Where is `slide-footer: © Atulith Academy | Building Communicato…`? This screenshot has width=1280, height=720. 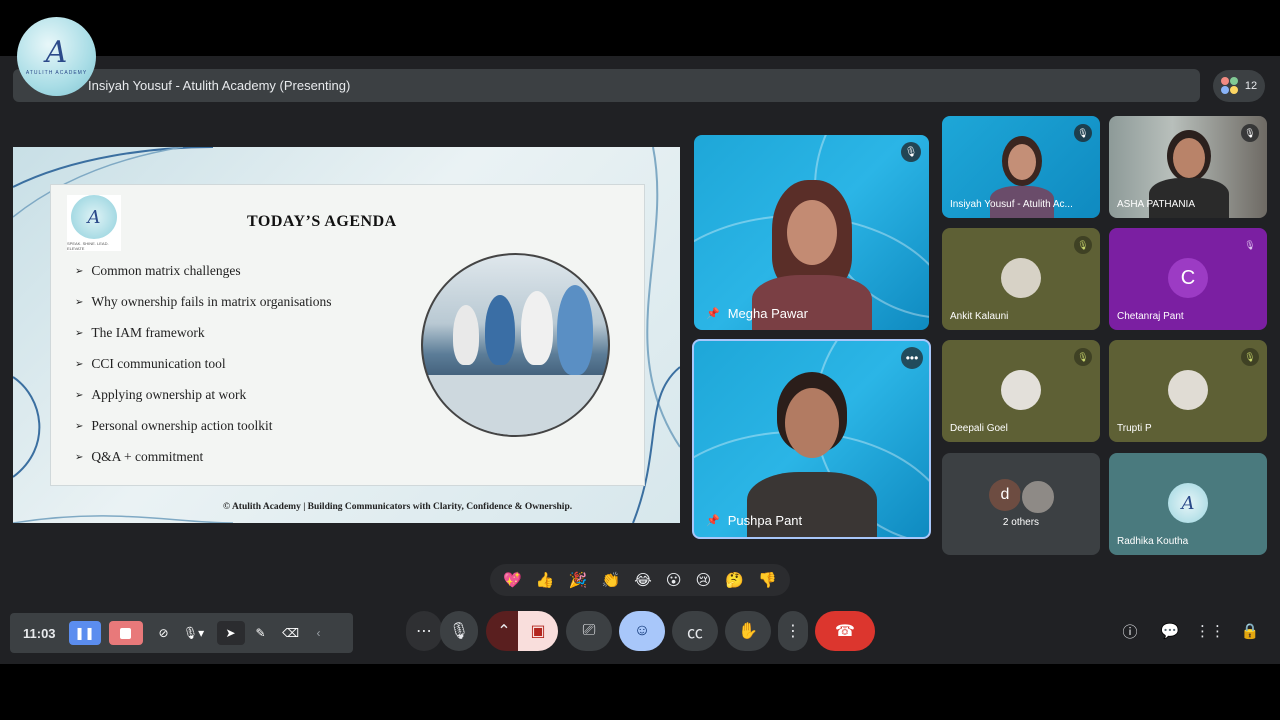 slide-footer: © Atulith Academy | Building Communicato… is located at coordinates (398, 507).